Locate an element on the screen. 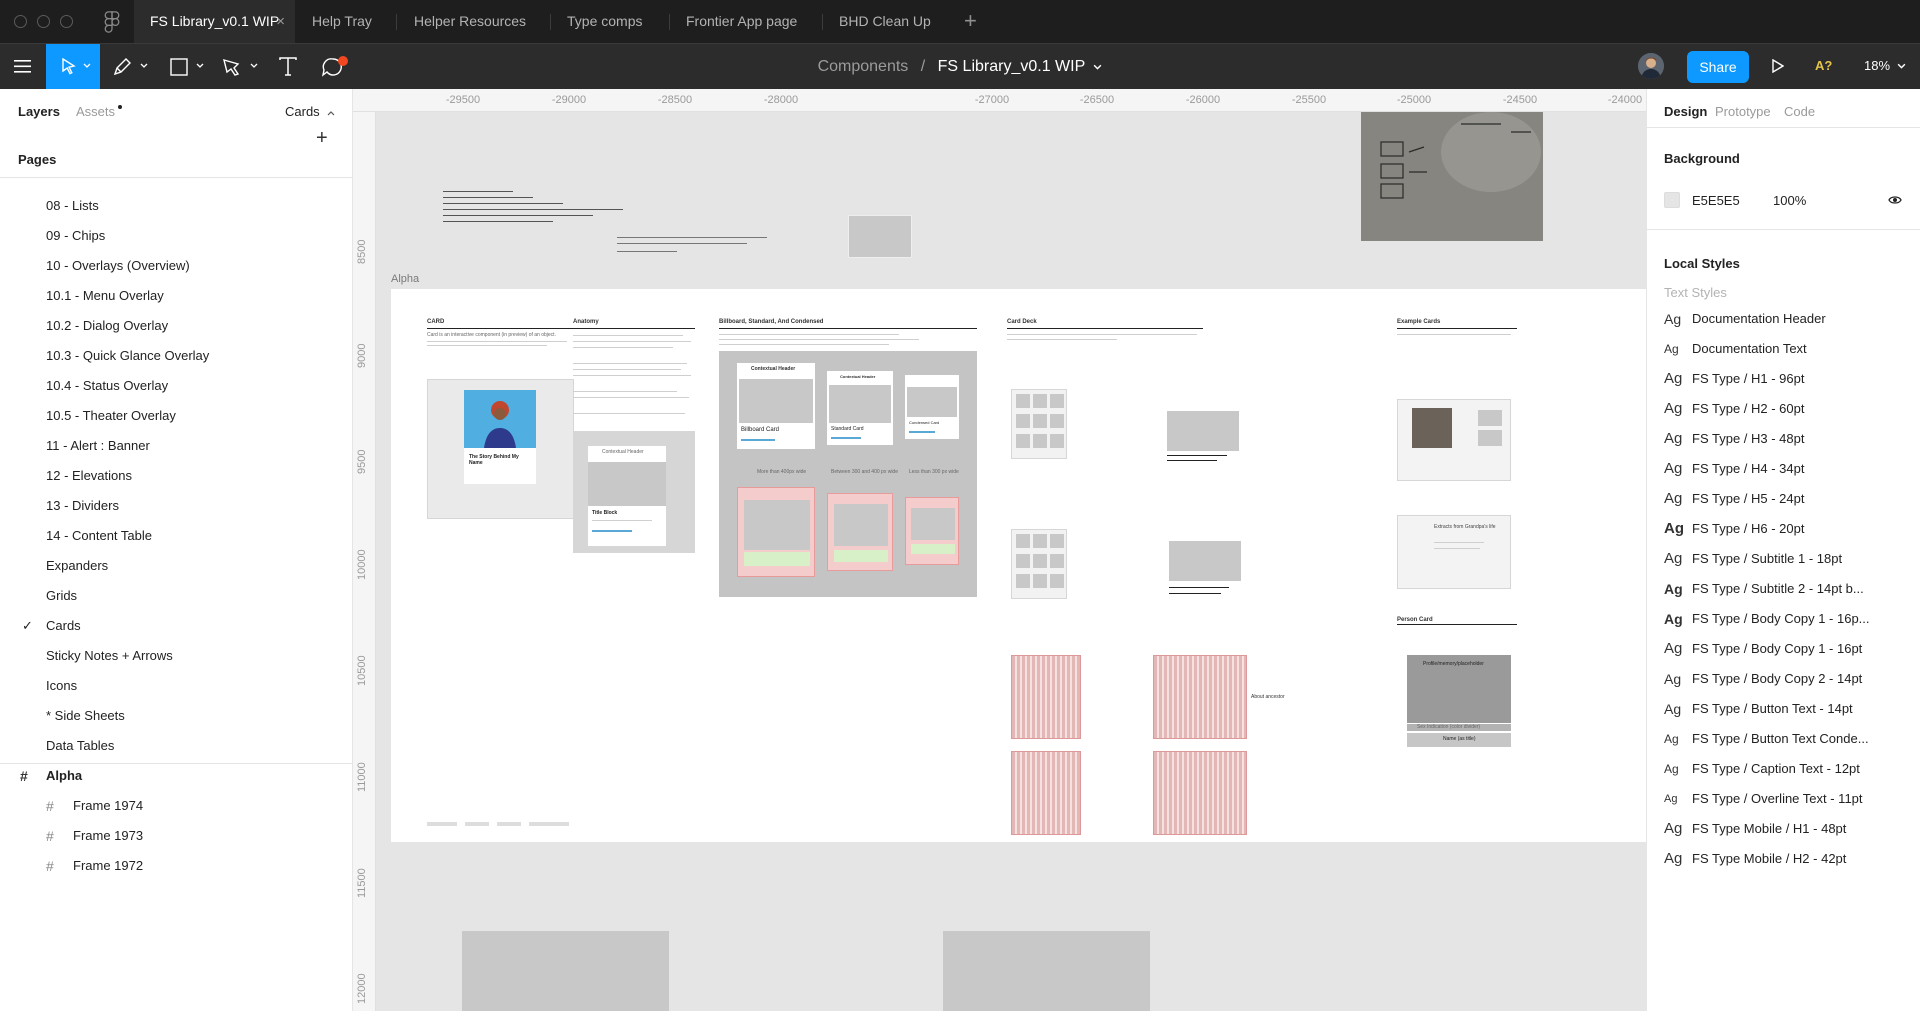 Image resolution: width=1920 pixels, height=1011 pixels. condensed-card: Condensed Card is located at coordinates (932, 407).